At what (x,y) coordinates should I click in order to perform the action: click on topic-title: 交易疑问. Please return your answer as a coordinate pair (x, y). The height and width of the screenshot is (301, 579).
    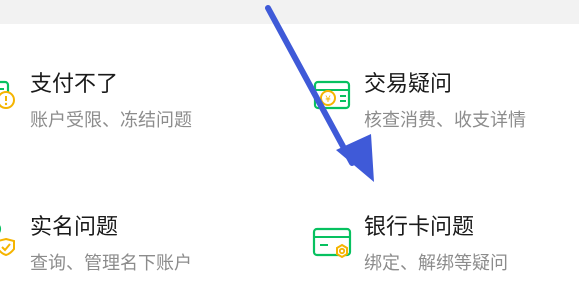
    Looking at the image, I should click on (408, 84).